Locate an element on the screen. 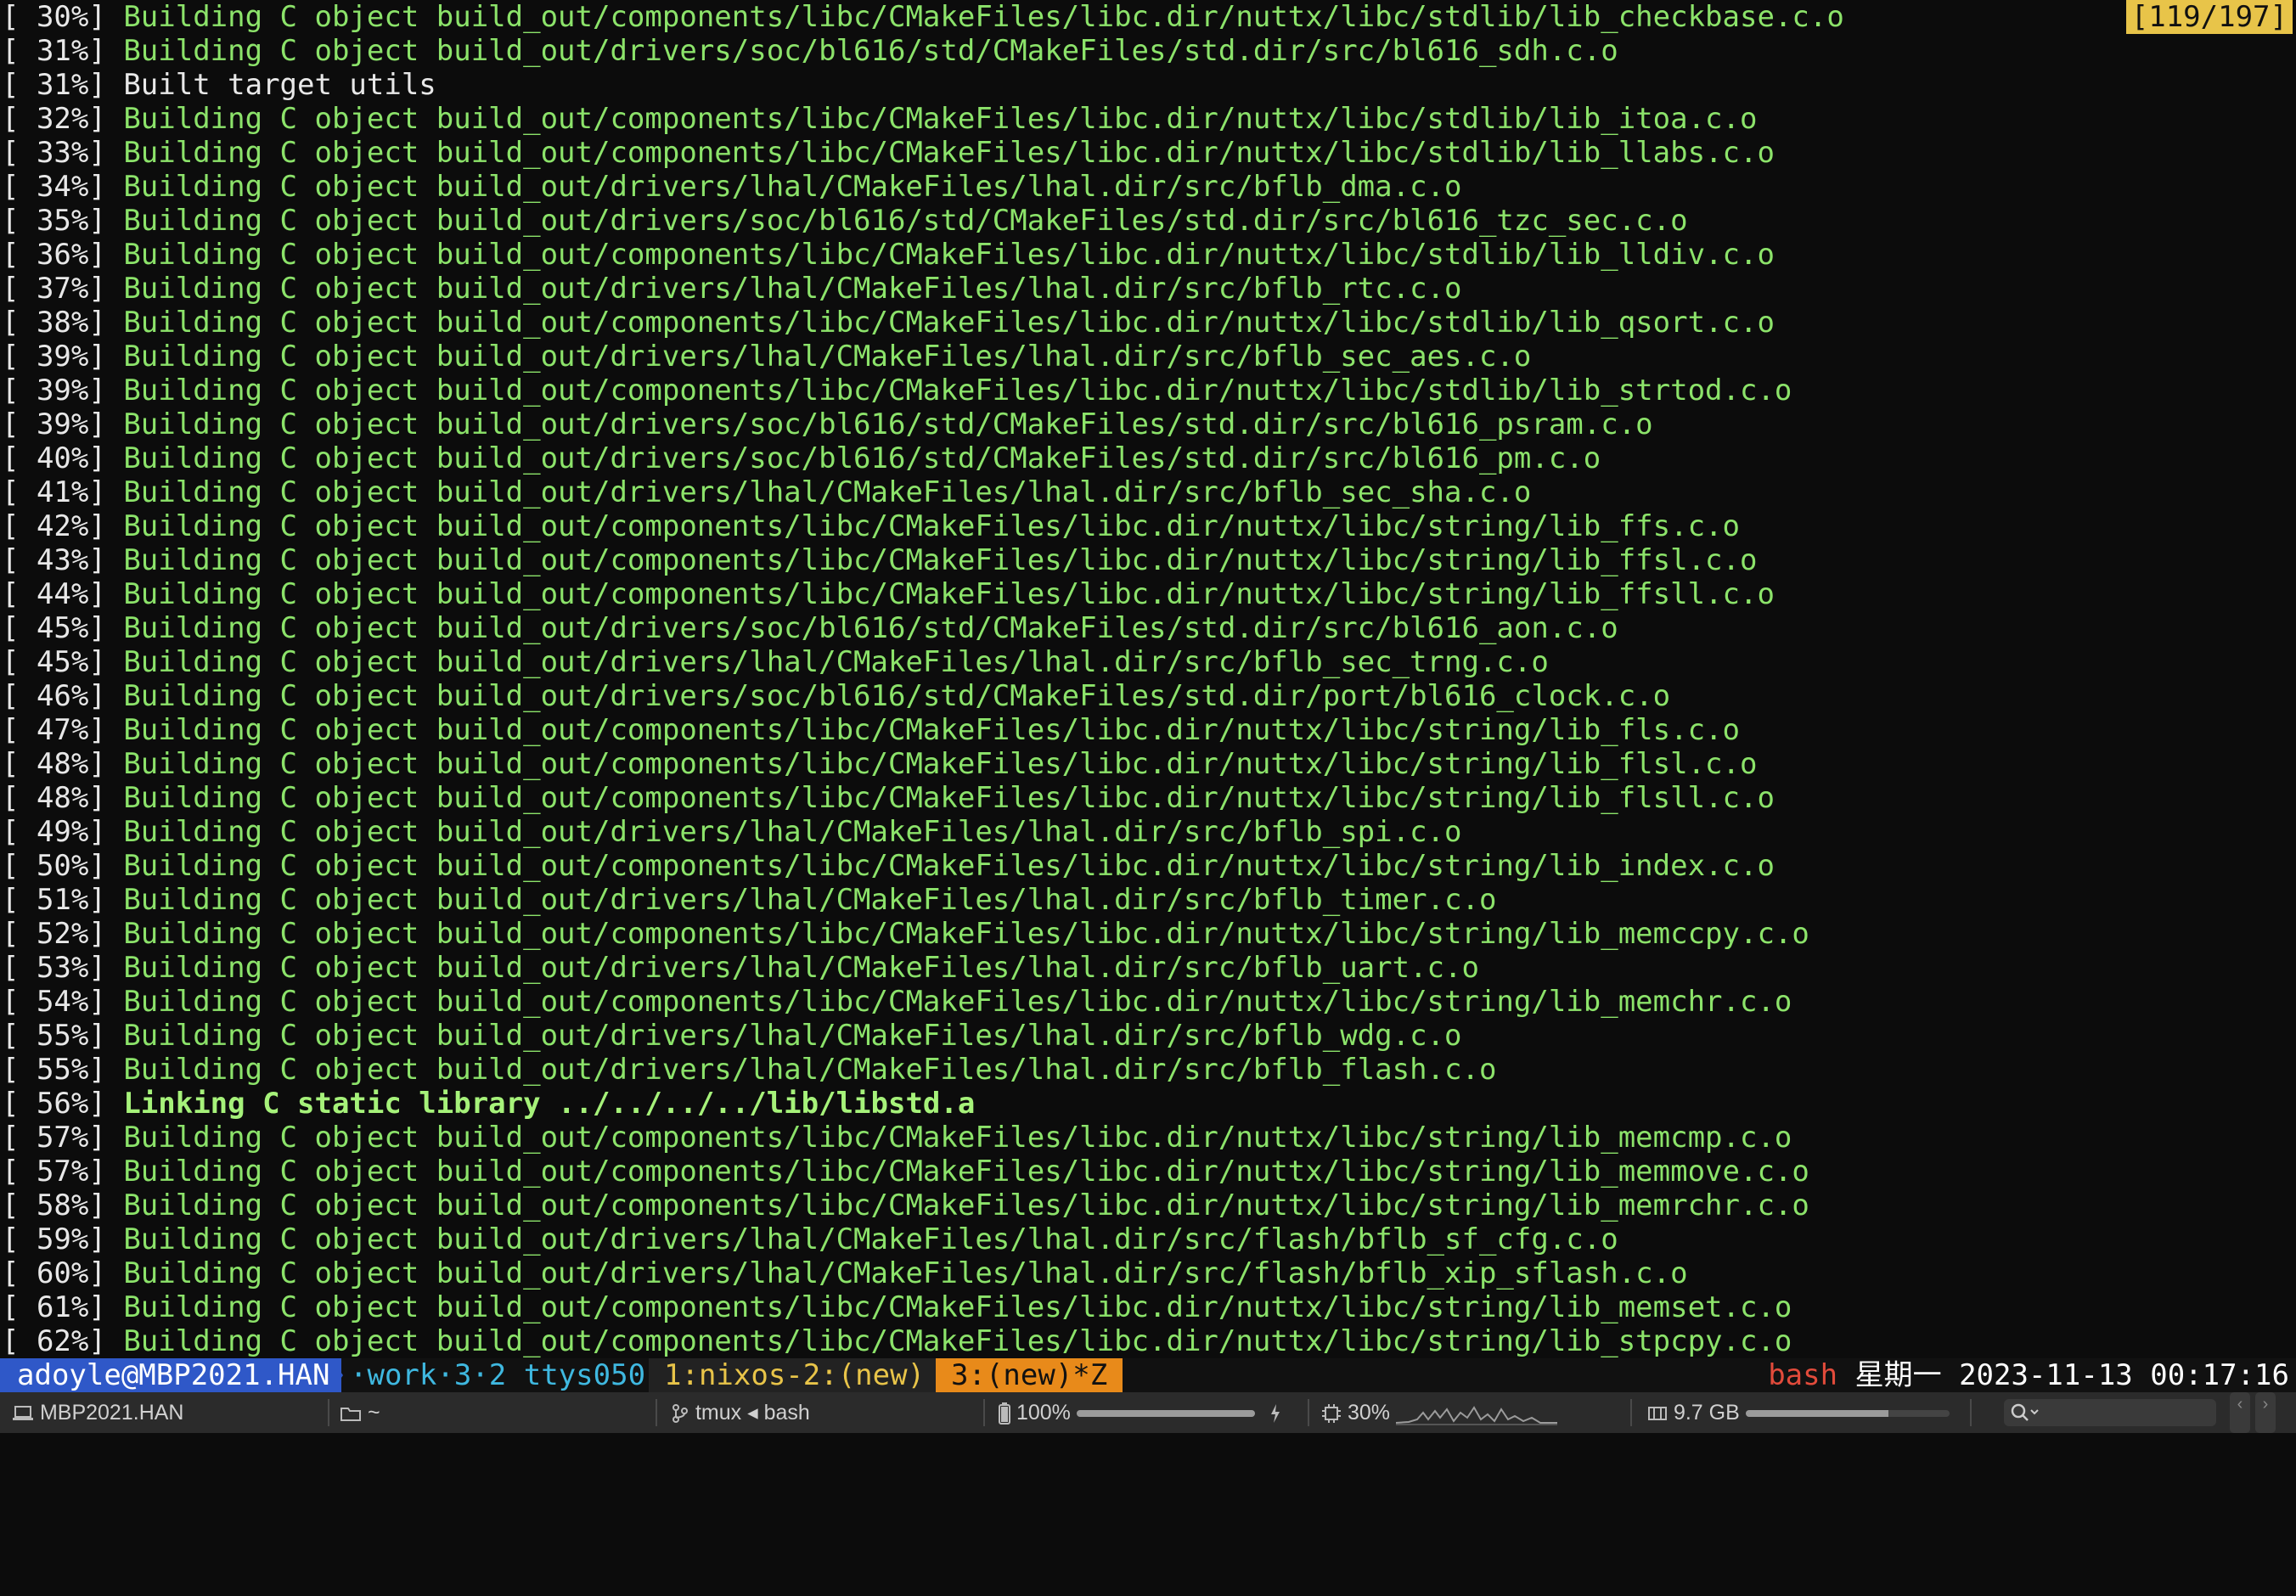 Image resolution: width=2296 pixels, height=1596 pixels. folder-icon is located at coordinates (351, 1415).